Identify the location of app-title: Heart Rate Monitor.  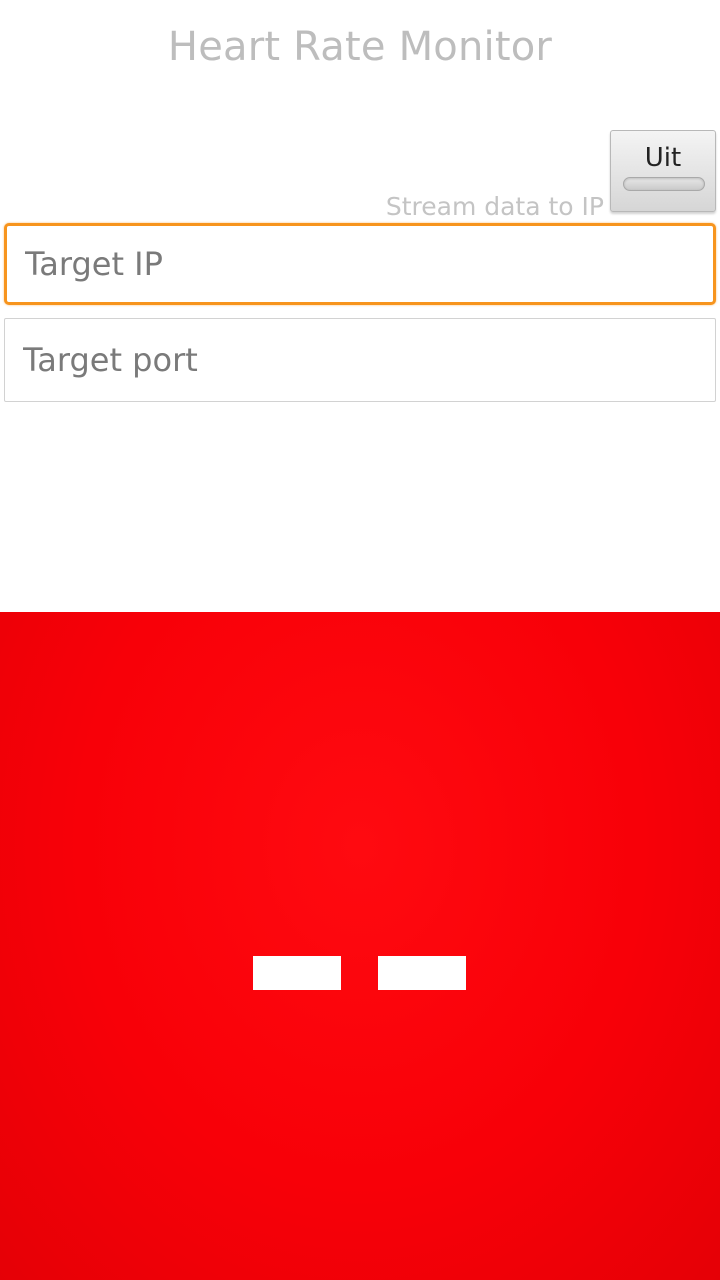
(360, 47).